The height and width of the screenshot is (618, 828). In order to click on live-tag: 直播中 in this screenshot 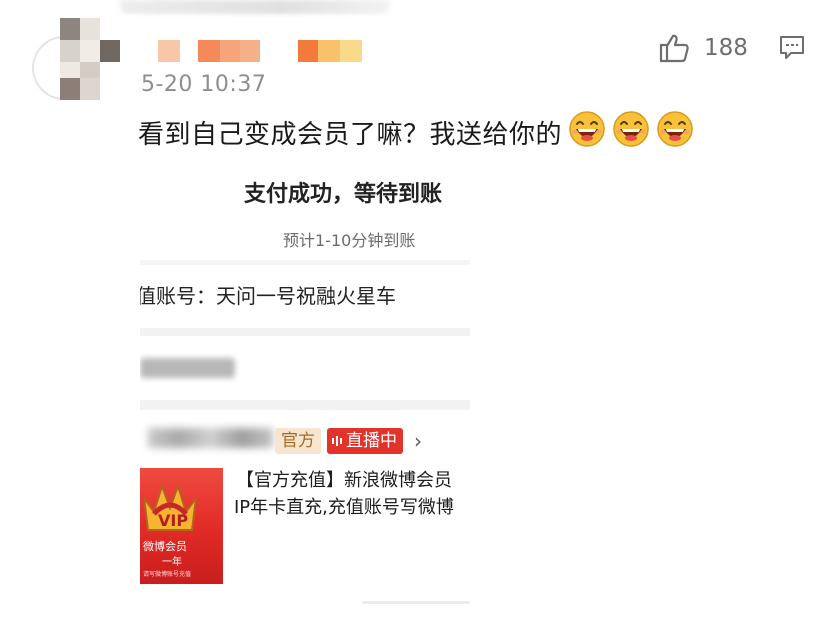, I will do `click(365, 441)`.